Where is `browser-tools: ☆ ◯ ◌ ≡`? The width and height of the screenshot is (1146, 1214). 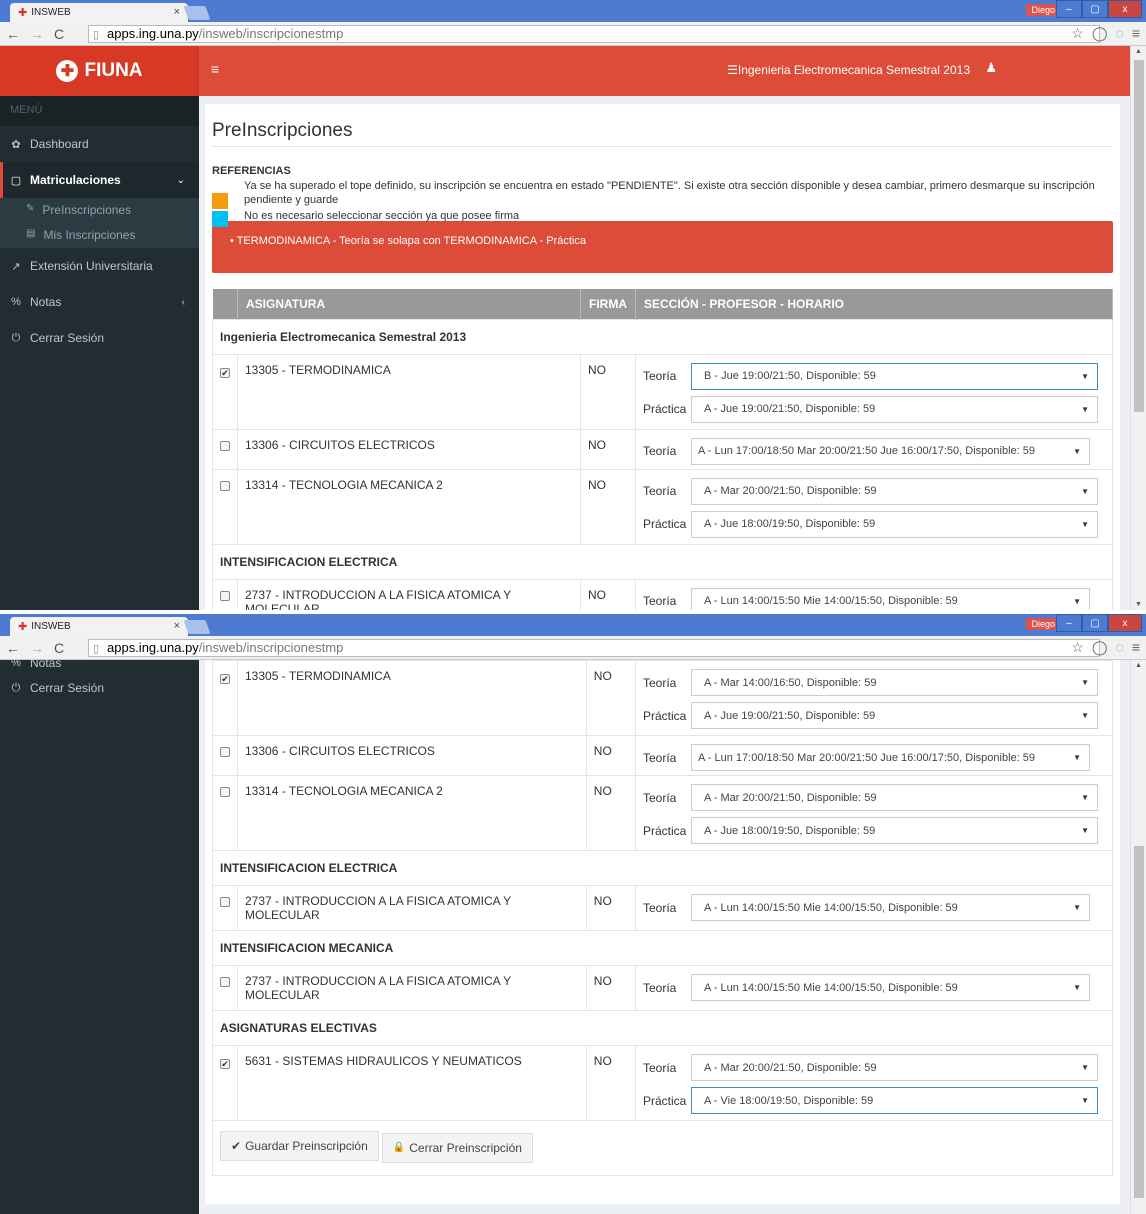 browser-tools: ☆ ◯ ◌ ≡ is located at coordinates (1105, 647).